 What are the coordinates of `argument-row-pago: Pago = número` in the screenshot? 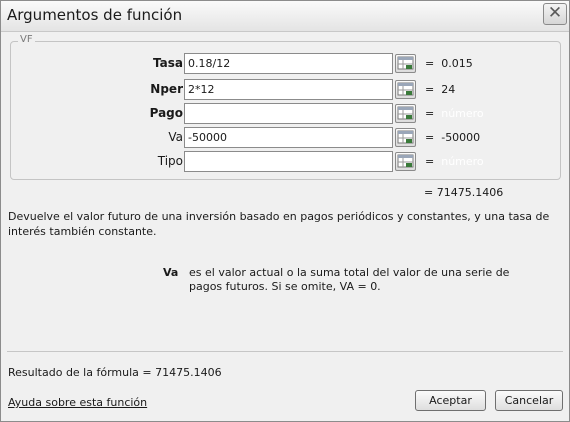 It's located at (285, 114).